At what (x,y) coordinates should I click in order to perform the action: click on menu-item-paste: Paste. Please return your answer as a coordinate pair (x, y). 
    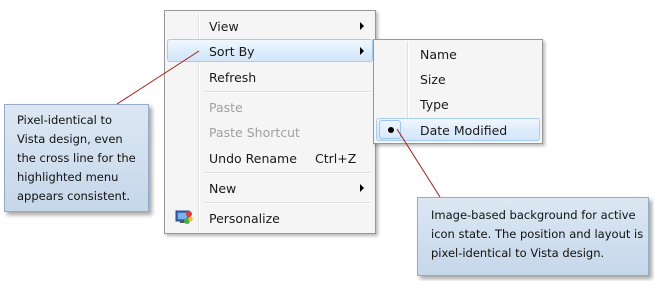
    Looking at the image, I should click on (270, 106).